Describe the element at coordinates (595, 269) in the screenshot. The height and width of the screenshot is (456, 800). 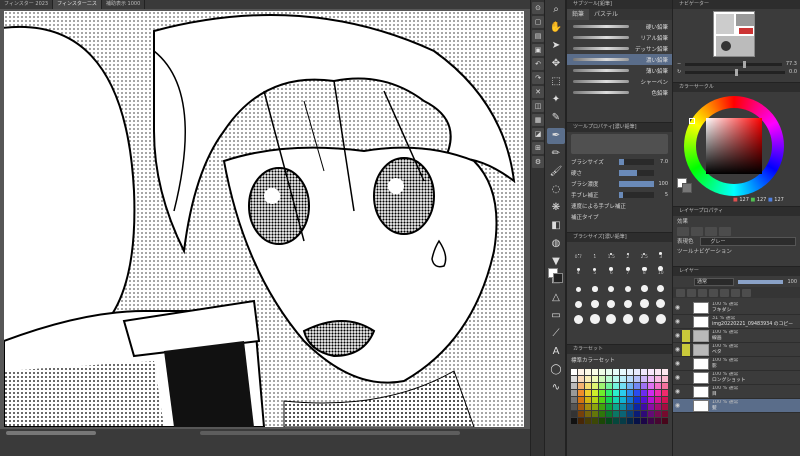
I see `brush-size-option: 5` at that location.